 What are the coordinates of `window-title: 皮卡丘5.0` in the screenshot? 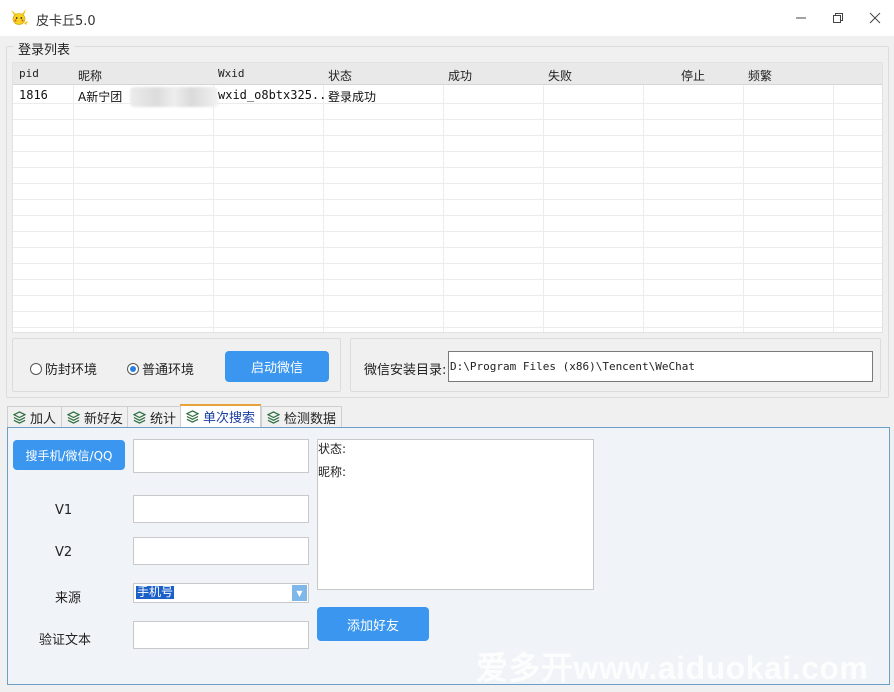 It's located at (66, 21).